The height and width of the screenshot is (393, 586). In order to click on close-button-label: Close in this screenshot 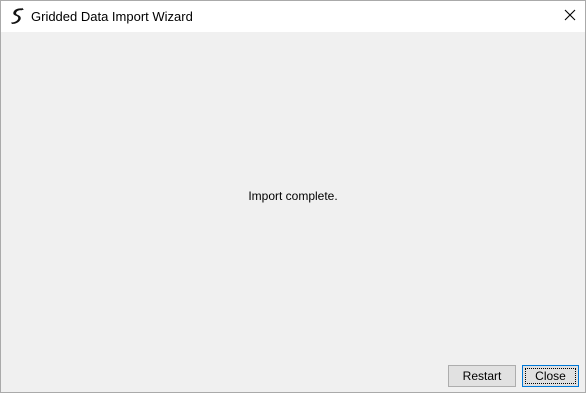, I will do `click(550, 376)`.